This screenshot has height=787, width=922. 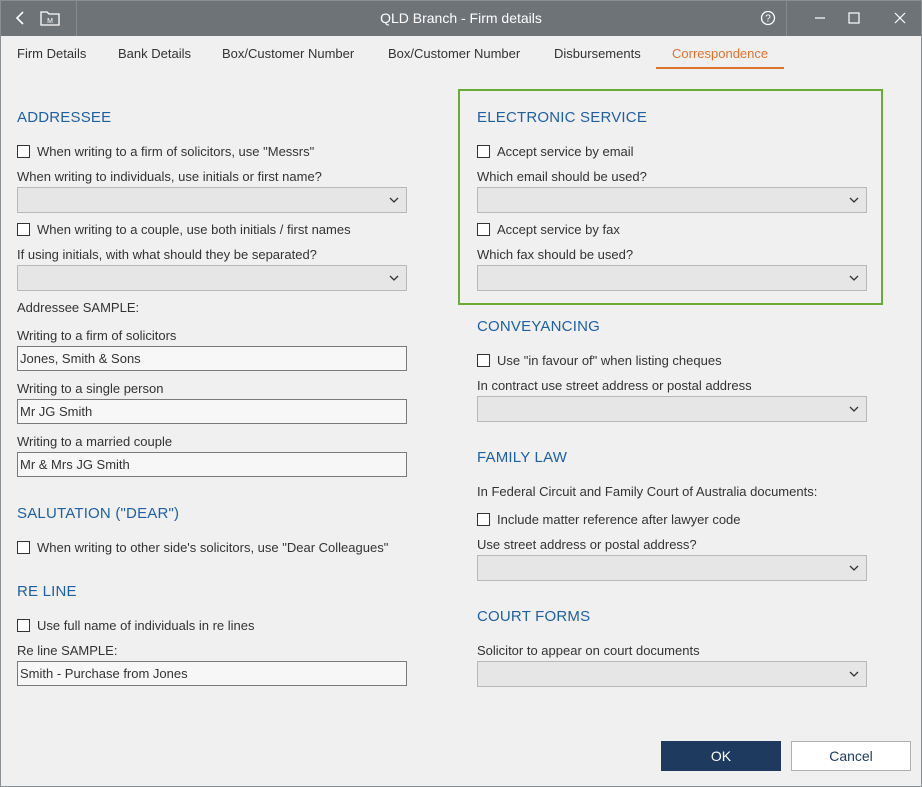 I want to click on title-bar: M QLD Branch - Firm details ?, so click(x=461, y=18).